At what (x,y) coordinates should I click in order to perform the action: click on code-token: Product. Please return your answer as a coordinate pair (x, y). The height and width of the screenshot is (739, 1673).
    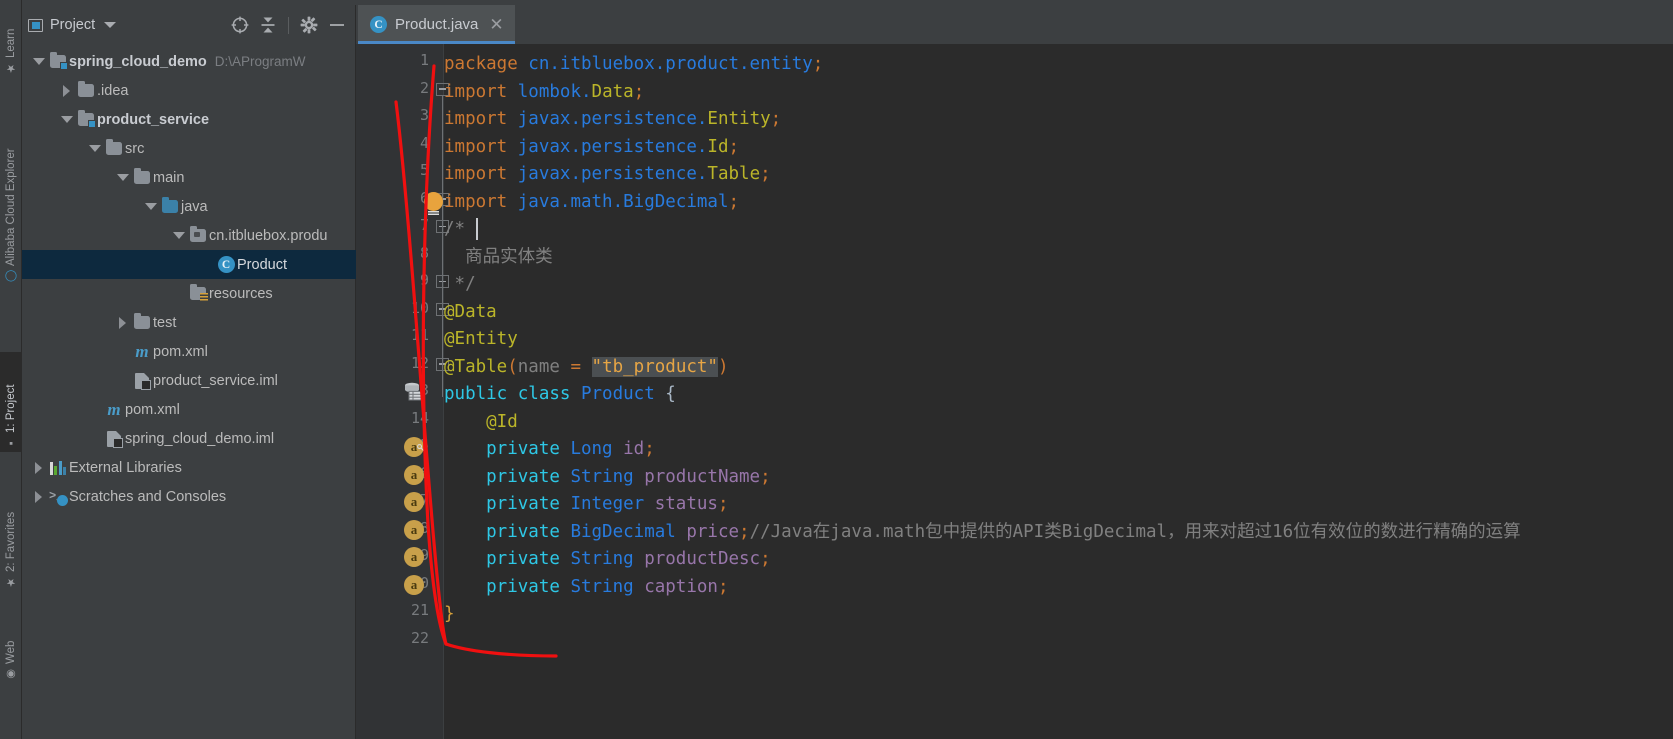
    Looking at the image, I should click on (617, 394).